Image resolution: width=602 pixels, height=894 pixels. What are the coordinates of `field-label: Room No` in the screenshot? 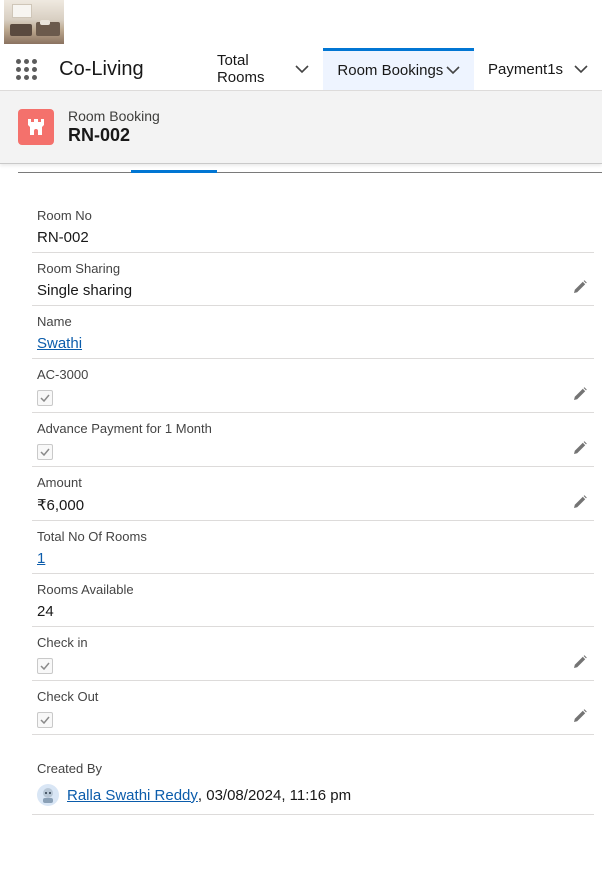 It's located at (64, 215).